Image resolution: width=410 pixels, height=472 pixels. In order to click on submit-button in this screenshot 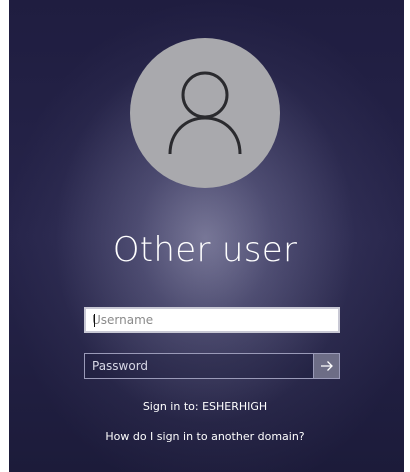, I will do `click(326, 366)`.